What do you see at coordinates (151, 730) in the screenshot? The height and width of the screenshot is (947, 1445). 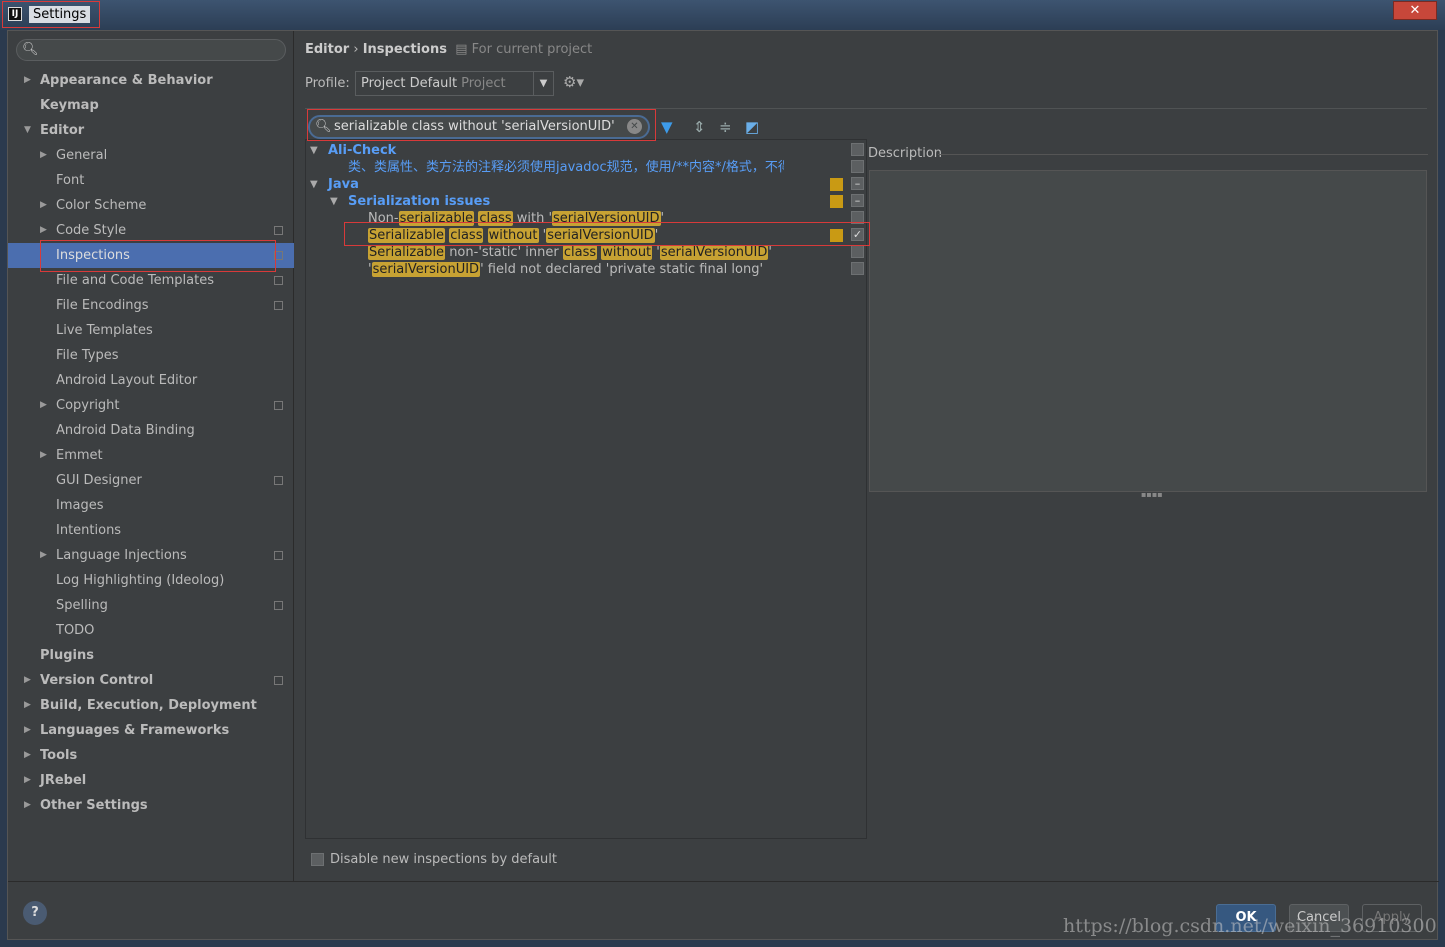 I see `sidebar-item-languages-frameworks: ▶ Languages & Frameworks` at bounding box center [151, 730].